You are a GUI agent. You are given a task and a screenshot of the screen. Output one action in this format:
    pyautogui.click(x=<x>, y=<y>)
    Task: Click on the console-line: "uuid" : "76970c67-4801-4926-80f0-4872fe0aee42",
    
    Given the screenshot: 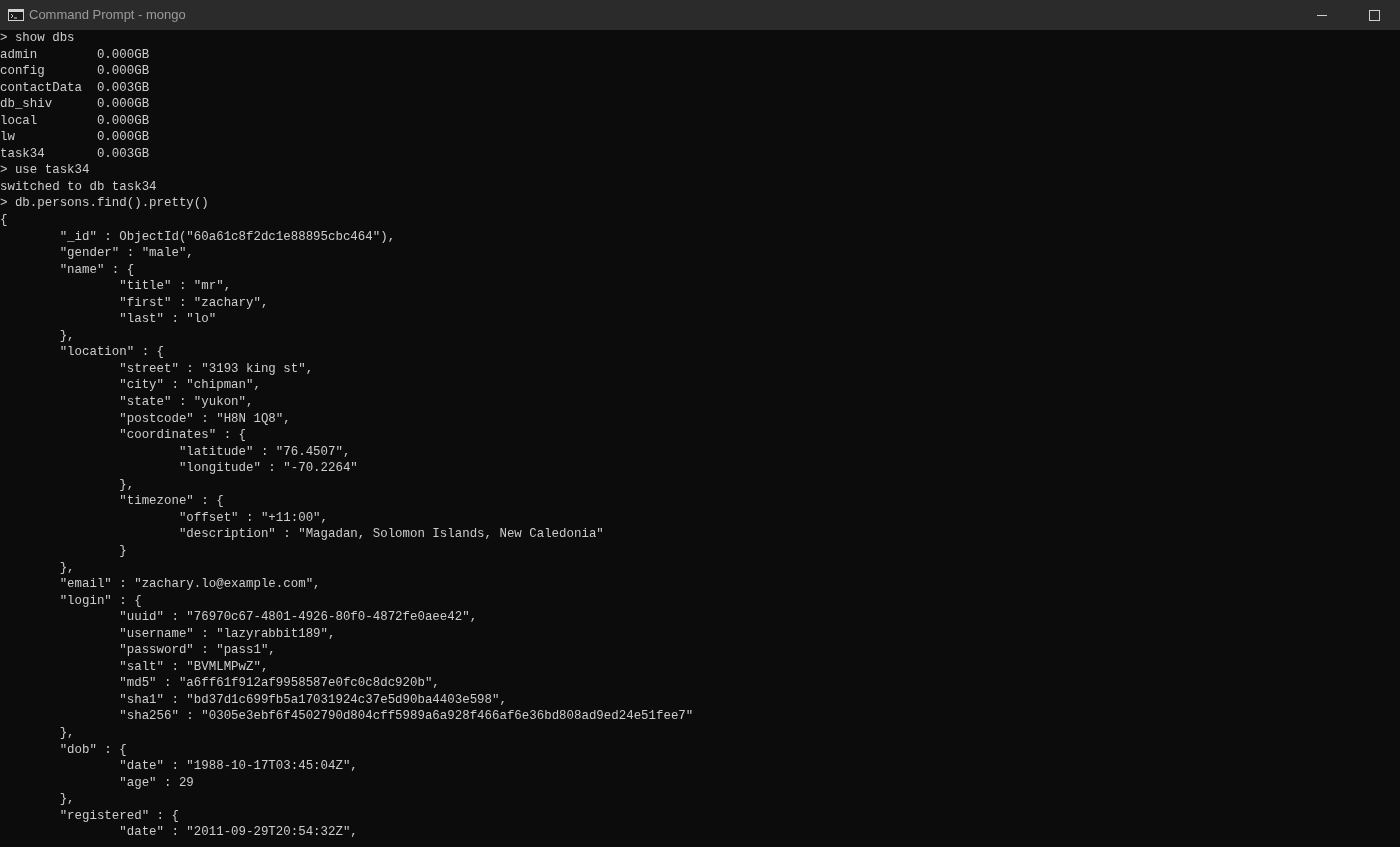 What is the action you would take?
    pyautogui.click(x=298, y=617)
    